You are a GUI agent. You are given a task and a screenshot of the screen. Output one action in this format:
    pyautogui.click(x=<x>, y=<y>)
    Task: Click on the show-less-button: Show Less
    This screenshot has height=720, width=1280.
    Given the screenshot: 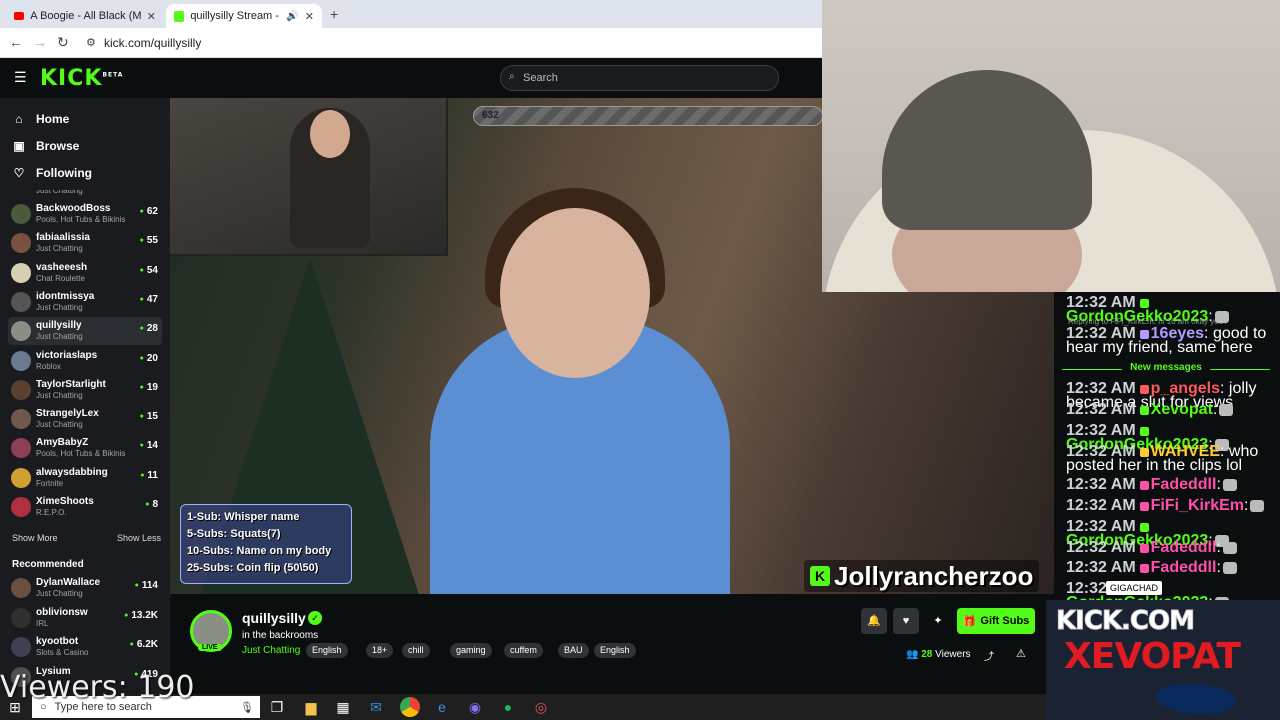 What is the action you would take?
    pyautogui.click(x=139, y=538)
    